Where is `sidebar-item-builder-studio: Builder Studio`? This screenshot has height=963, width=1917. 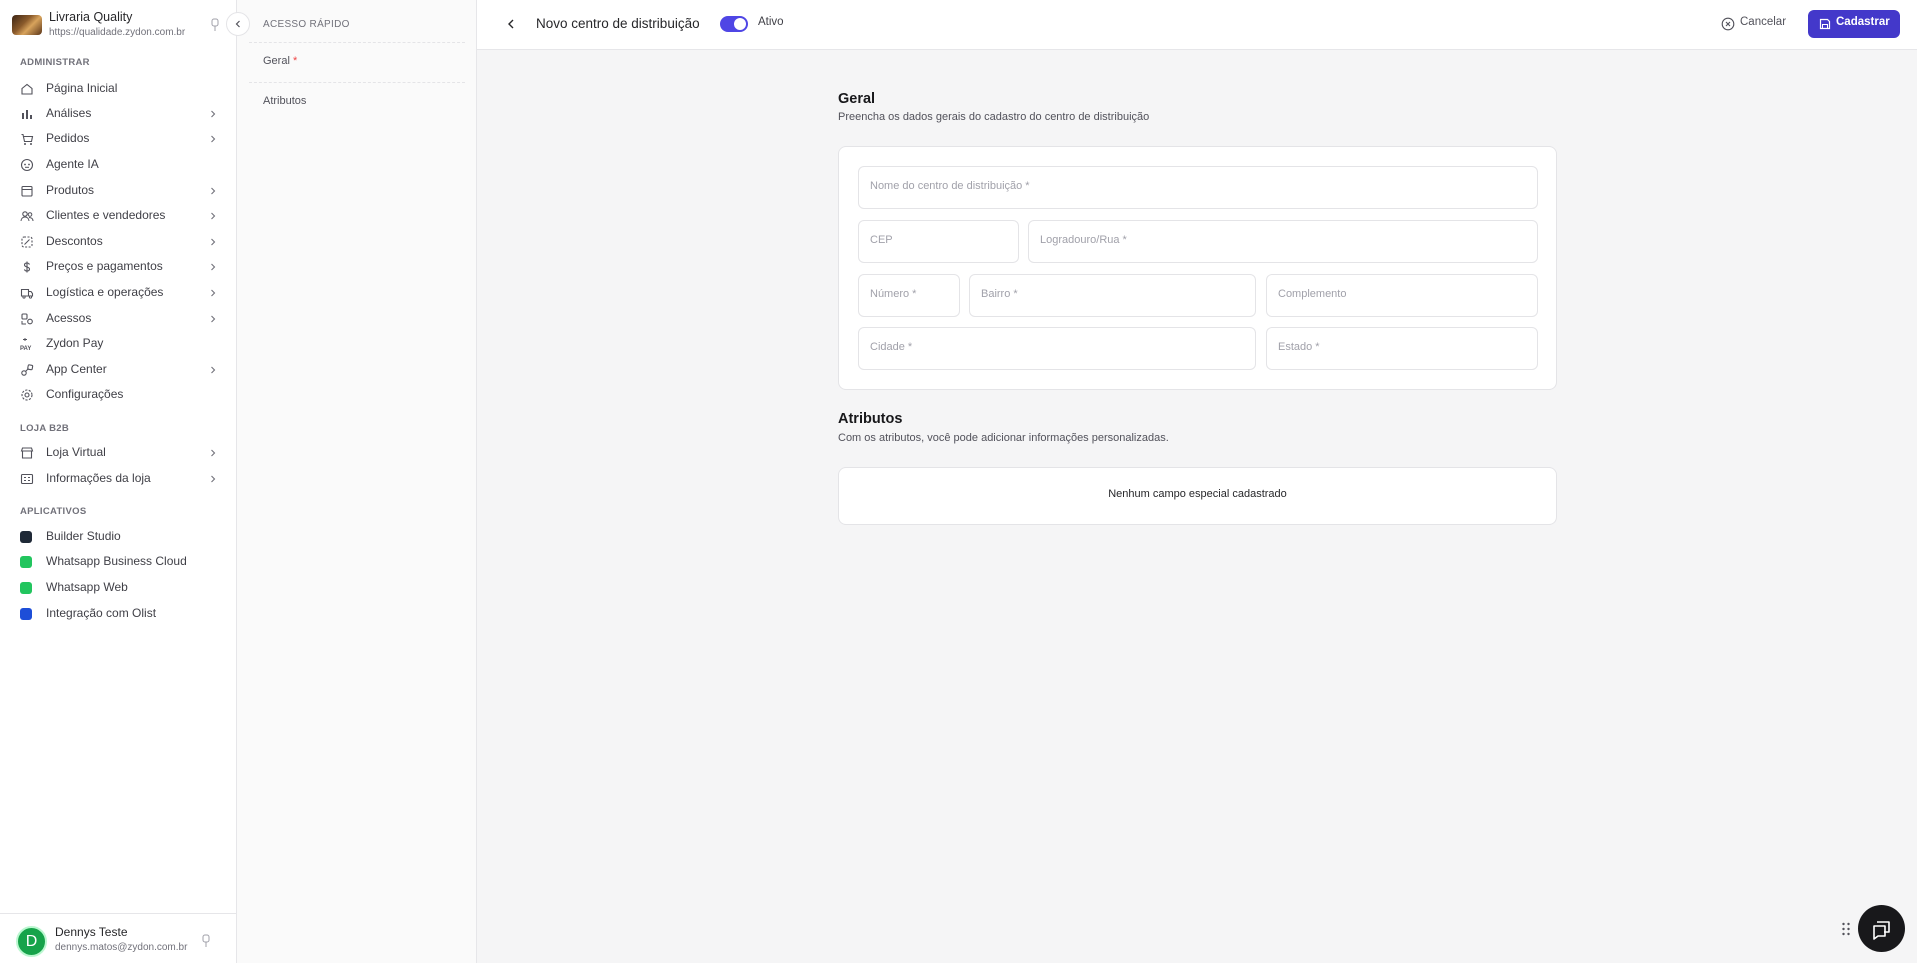
sidebar-item-builder-studio: Builder Studio is located at coordinates (118, 537).